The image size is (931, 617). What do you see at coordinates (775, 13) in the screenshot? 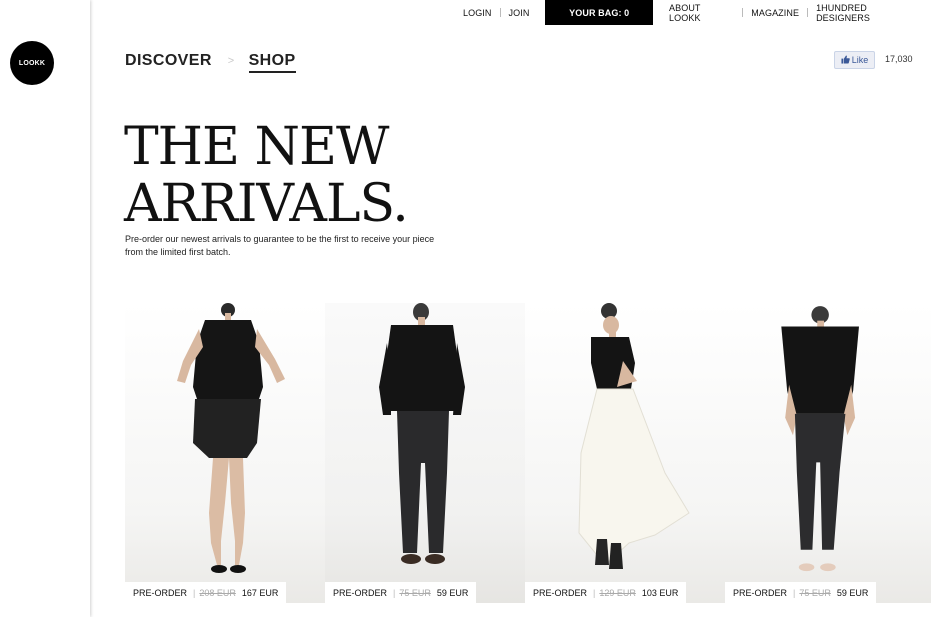
I see `magazine-link: MAGAZINE` at bounding box center [775, 13].